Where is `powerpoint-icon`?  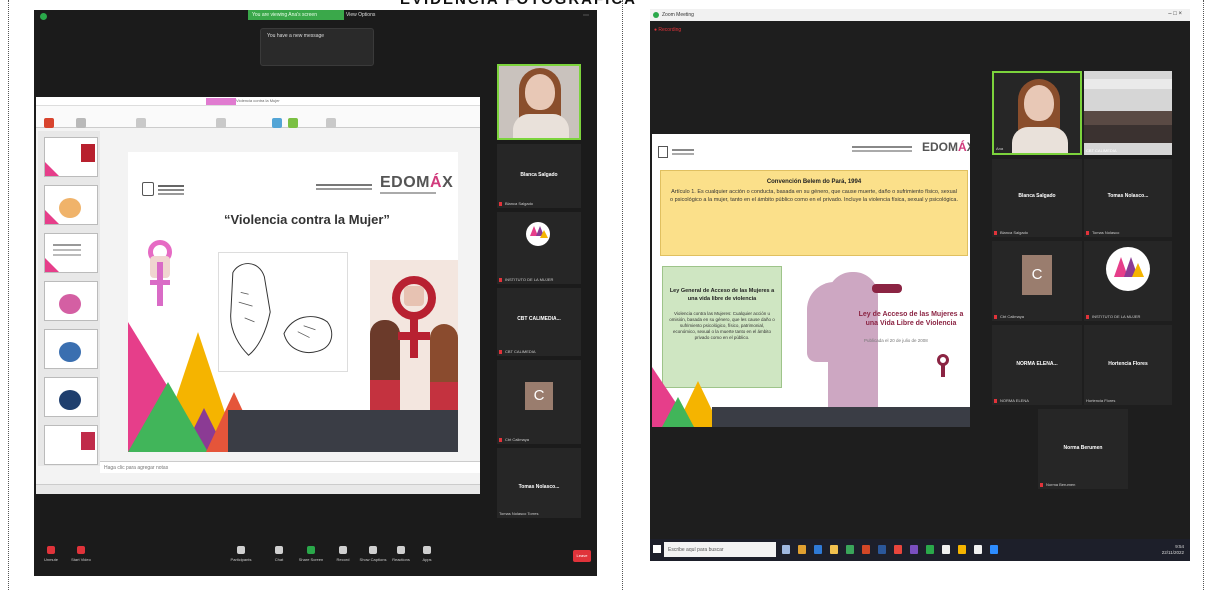 powerpoint-icon is located at coordinates (866, 549).